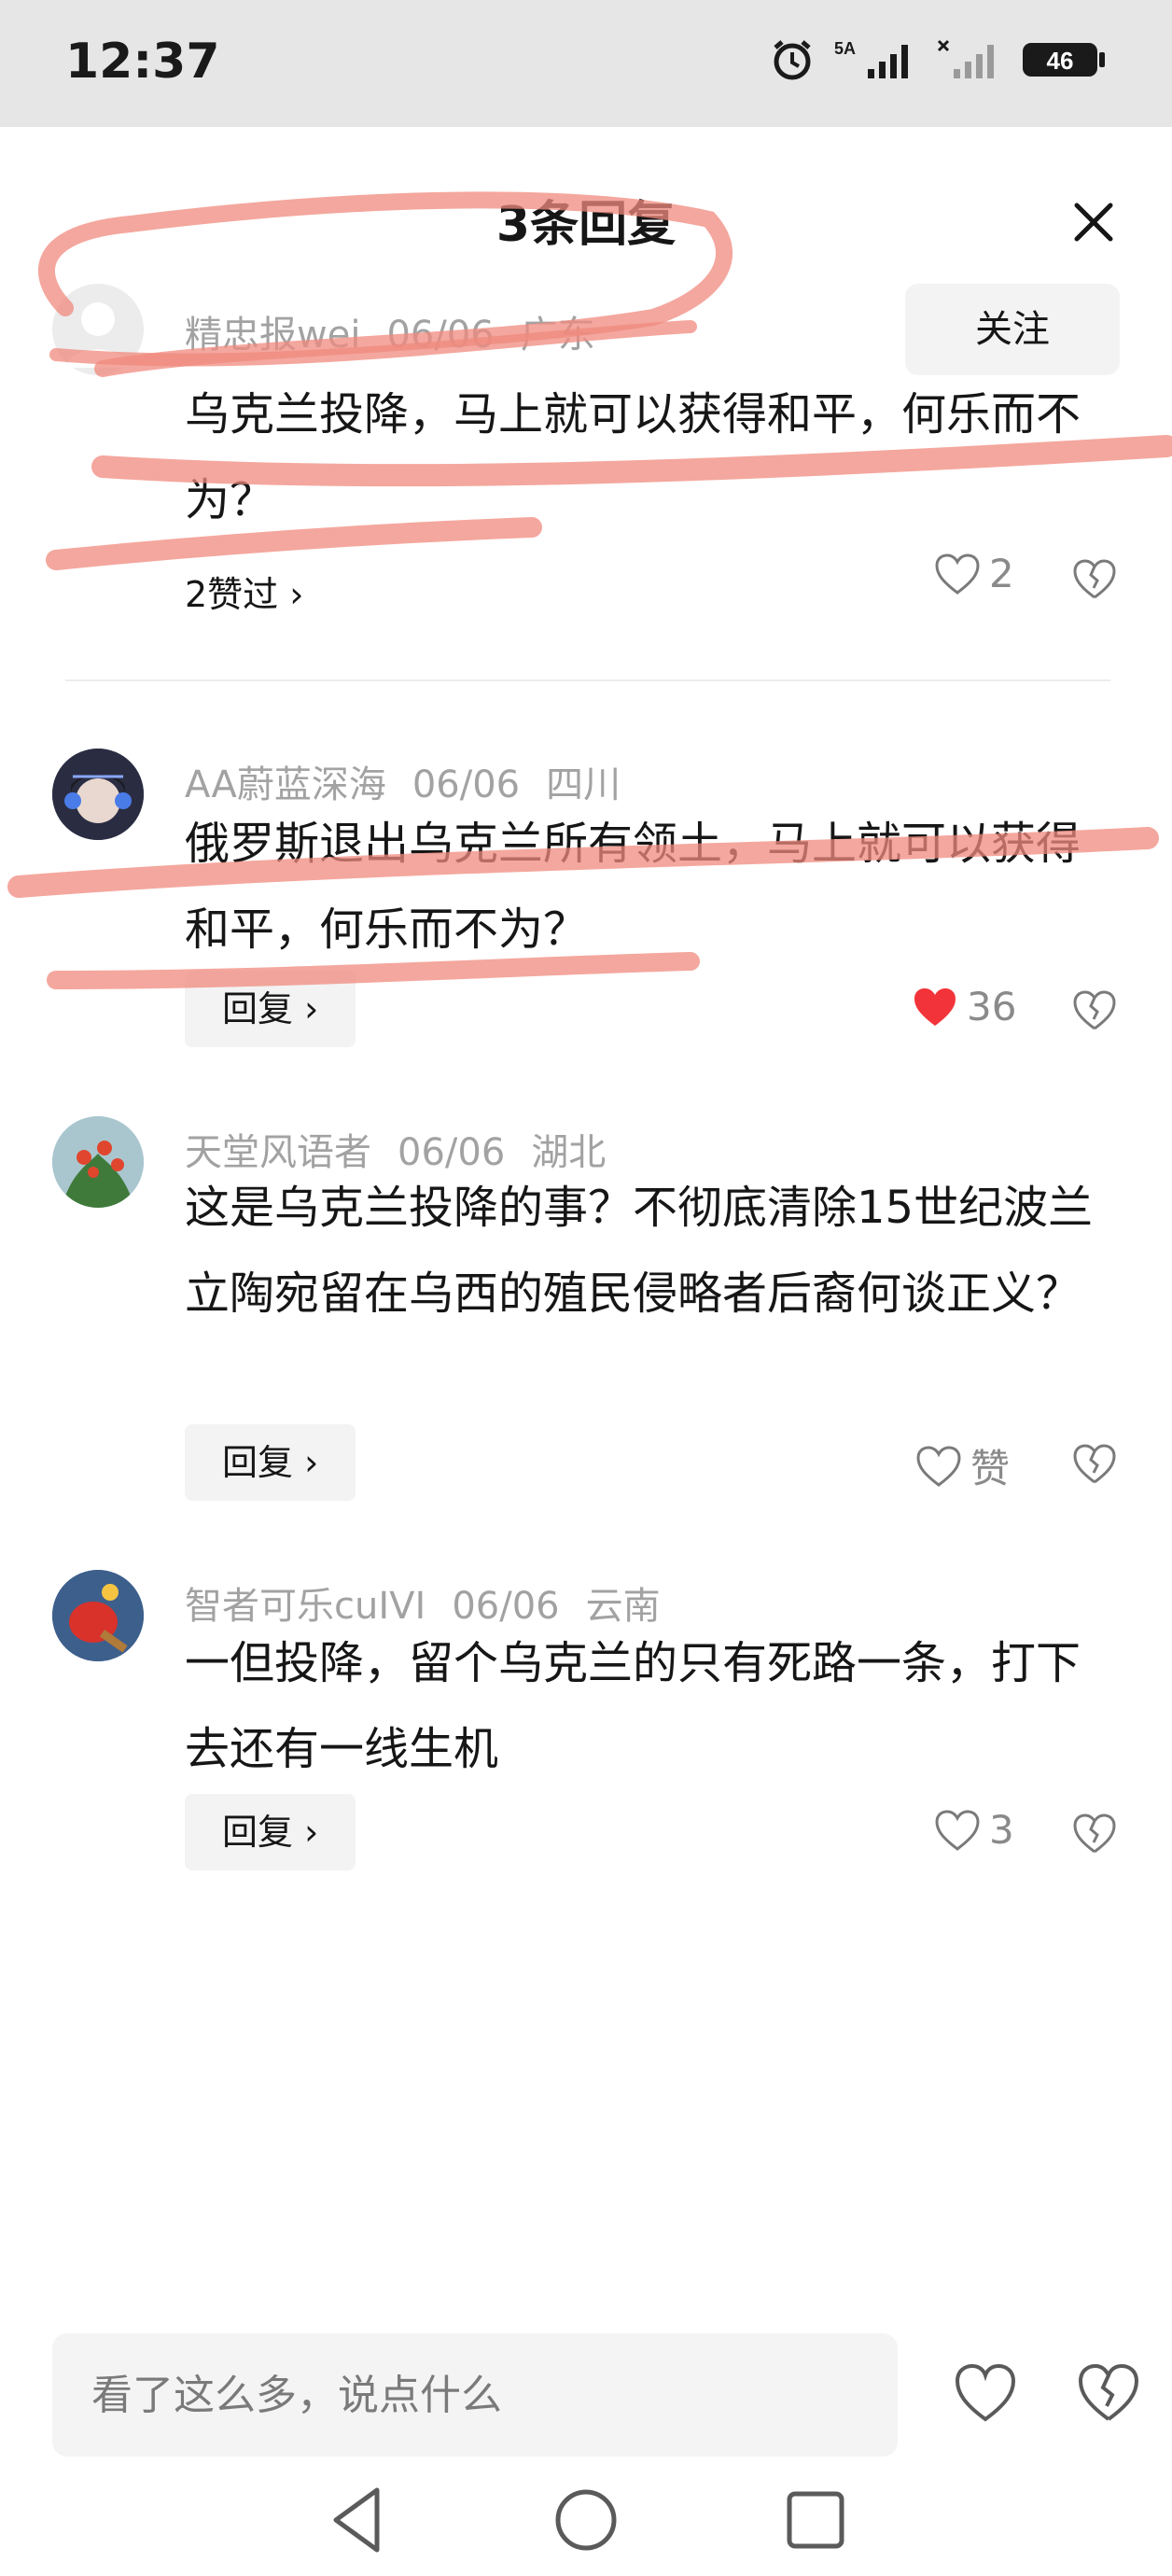 The image size is (1172, 2576). What do you see at coordinates (792, 60) in the screenshot?
I see `alarm-icon` at bounding box center [792, 60].